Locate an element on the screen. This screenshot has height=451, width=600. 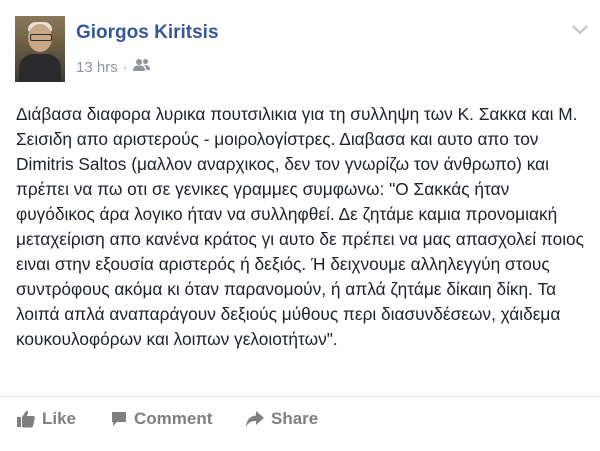
author-name: Giorgos Kiritsis is located at coordinates (147, 33).